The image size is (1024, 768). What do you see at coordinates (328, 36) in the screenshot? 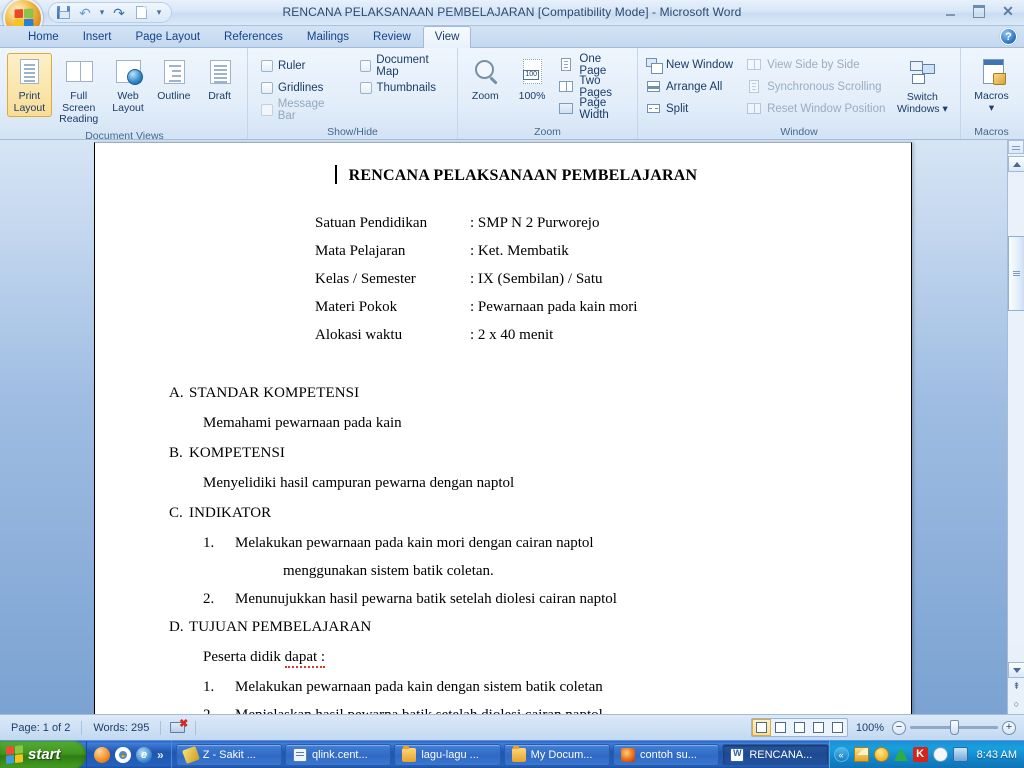
I see `tab-mailings: Mailings` at bounding box center [328, 36].